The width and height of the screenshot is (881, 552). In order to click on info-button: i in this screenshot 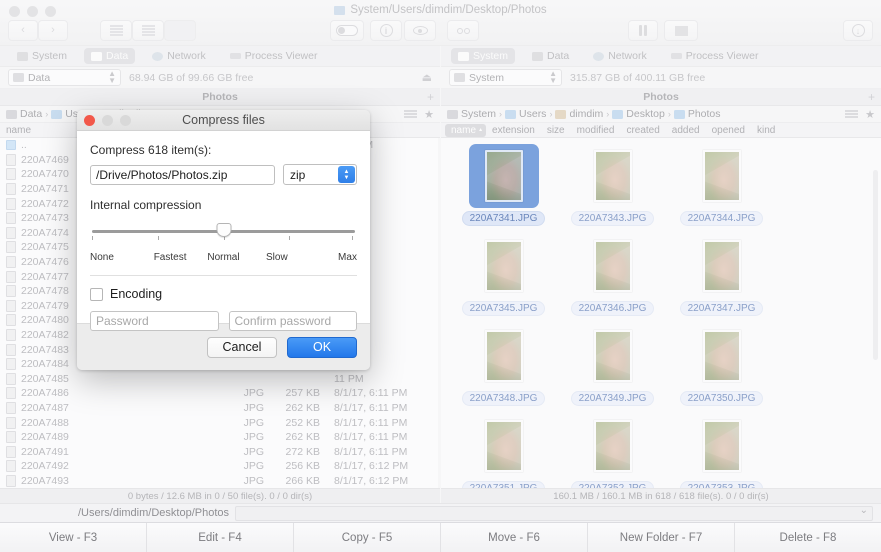, I will do `click(386, 30)`.